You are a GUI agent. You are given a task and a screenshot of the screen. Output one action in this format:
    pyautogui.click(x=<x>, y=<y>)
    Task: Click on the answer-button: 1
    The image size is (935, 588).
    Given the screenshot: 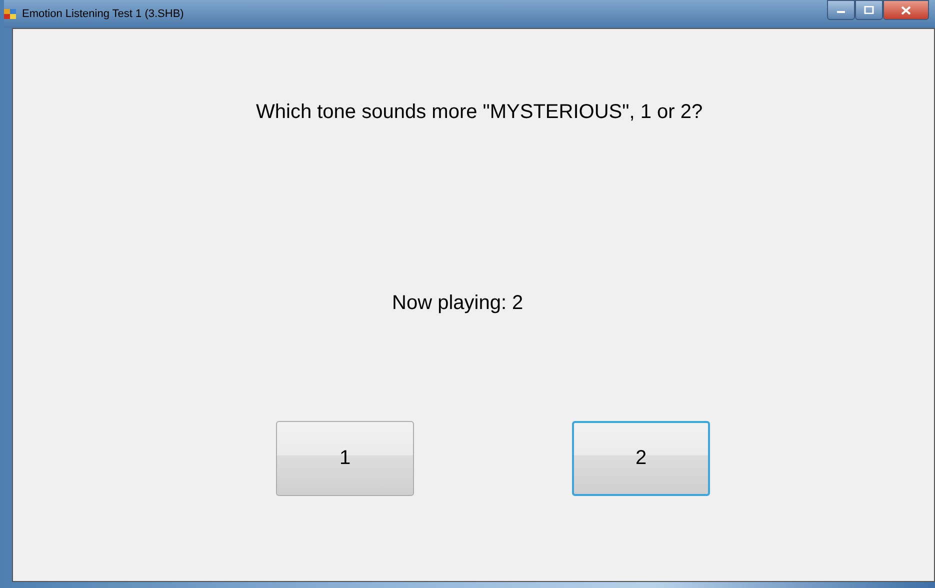 What is the action you would take?
    pyautogui.click(x=345, y=458)
    